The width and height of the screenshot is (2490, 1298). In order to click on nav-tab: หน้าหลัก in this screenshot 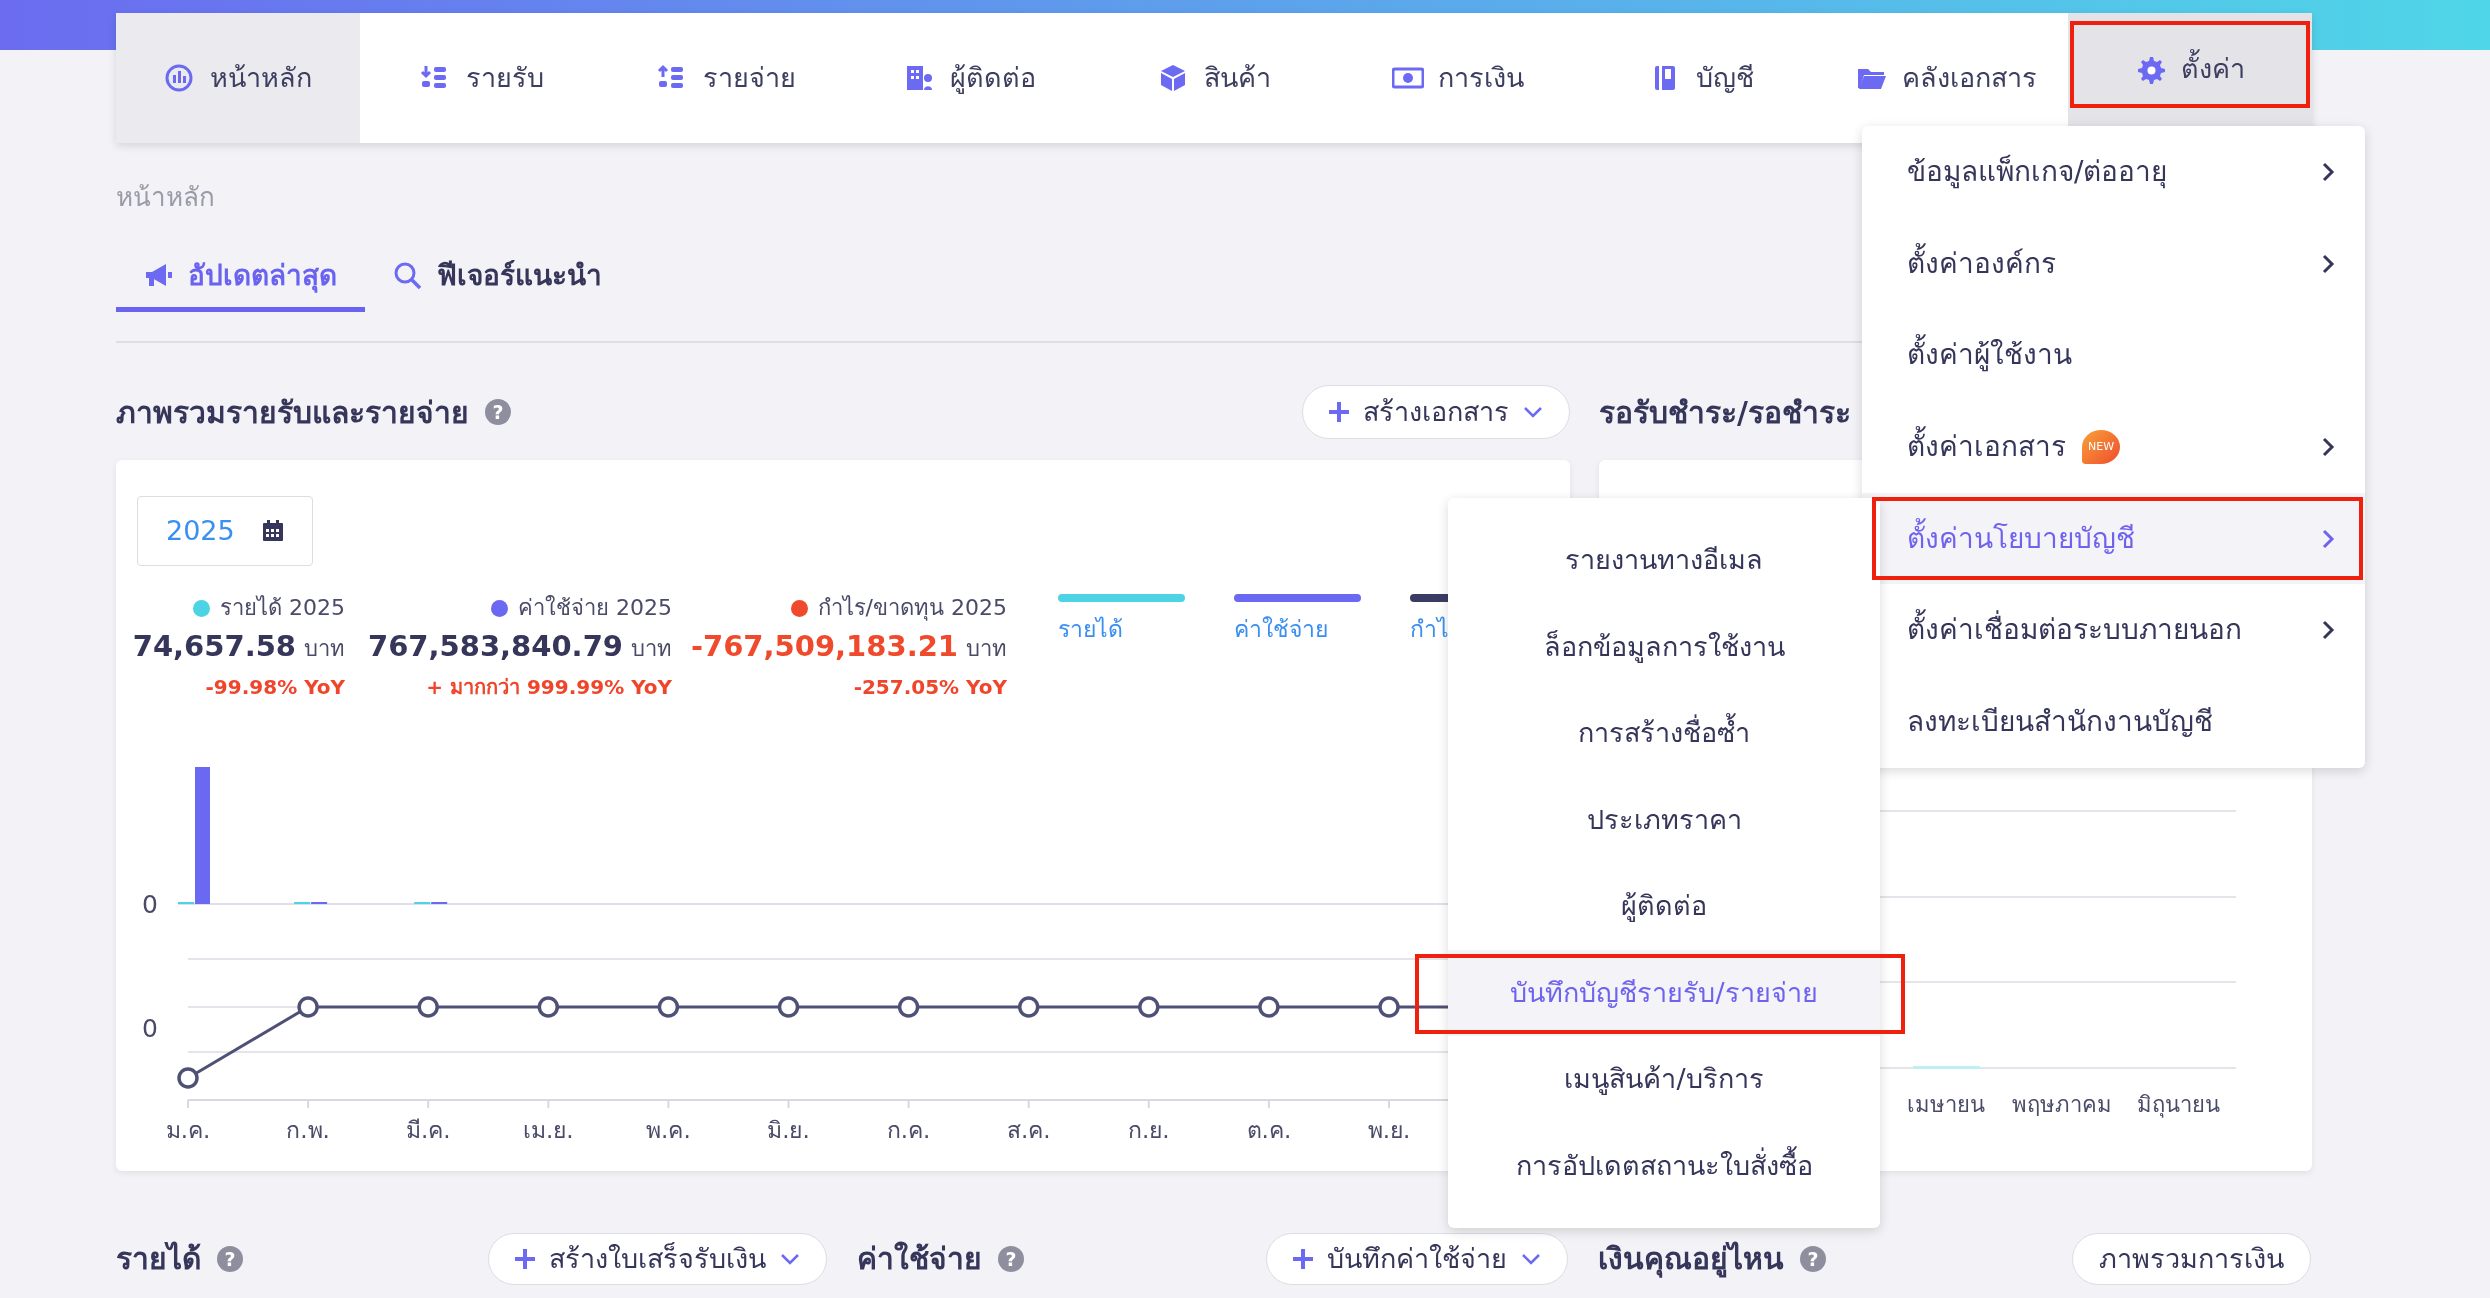, I will do `click(238, 78)`.